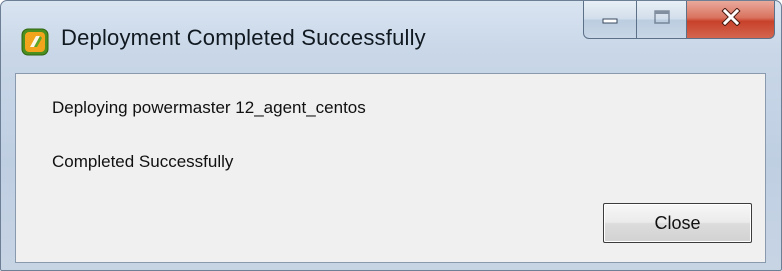  I want to click on status-message: Completed Successfully, so click(143, 161).